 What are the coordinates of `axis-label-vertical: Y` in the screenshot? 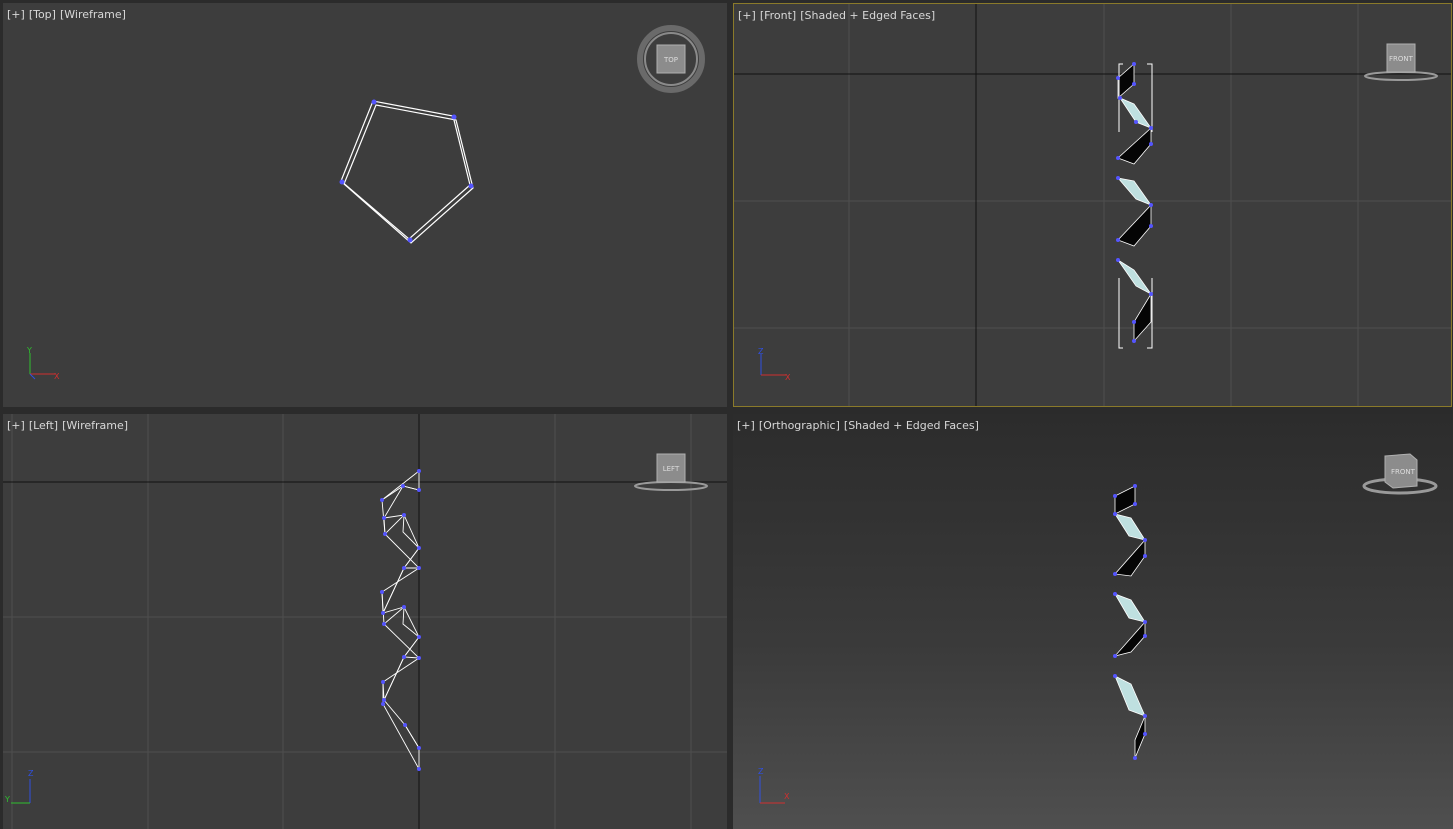 It's located at (29, 350).